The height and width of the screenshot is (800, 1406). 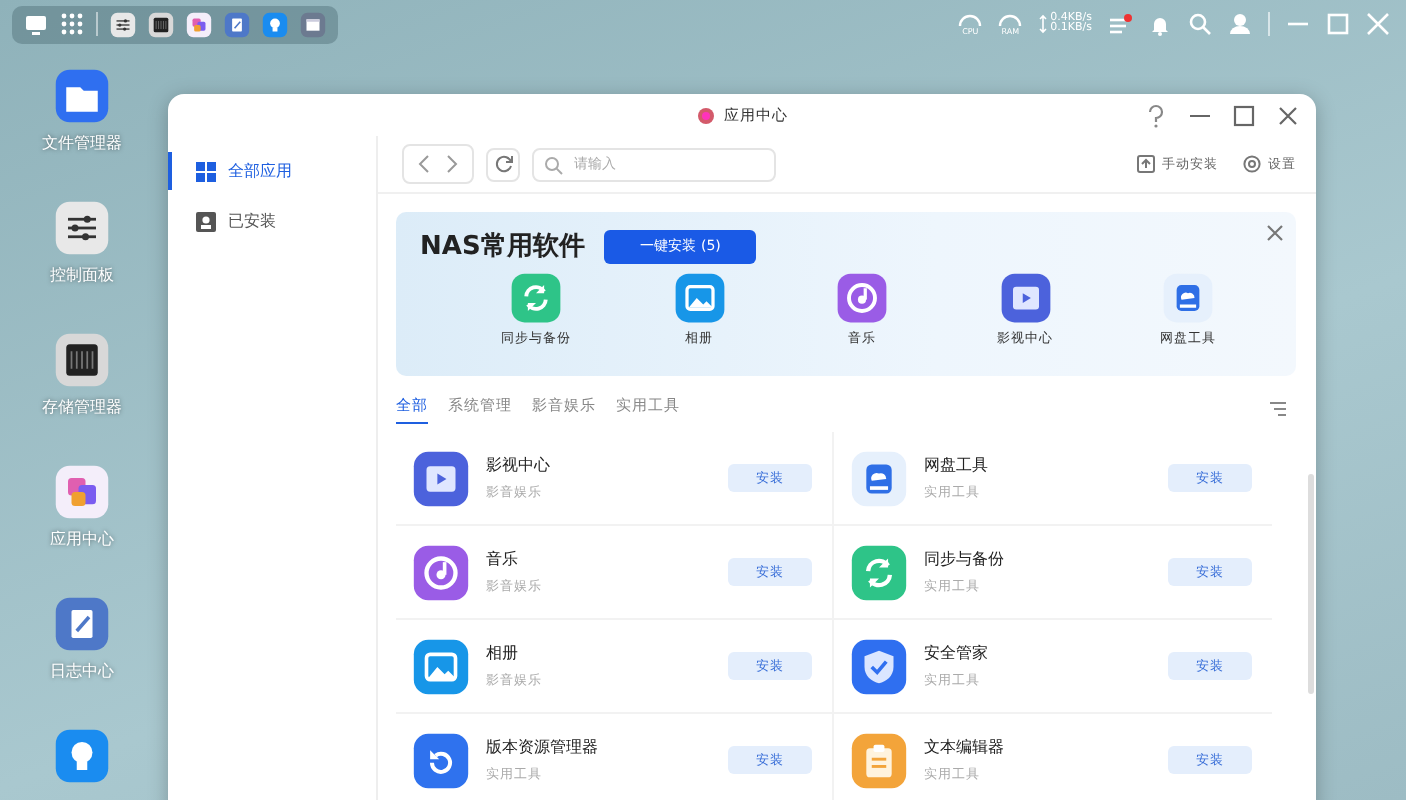 I want to click on person-card-icon, so click(x=206, y=221).